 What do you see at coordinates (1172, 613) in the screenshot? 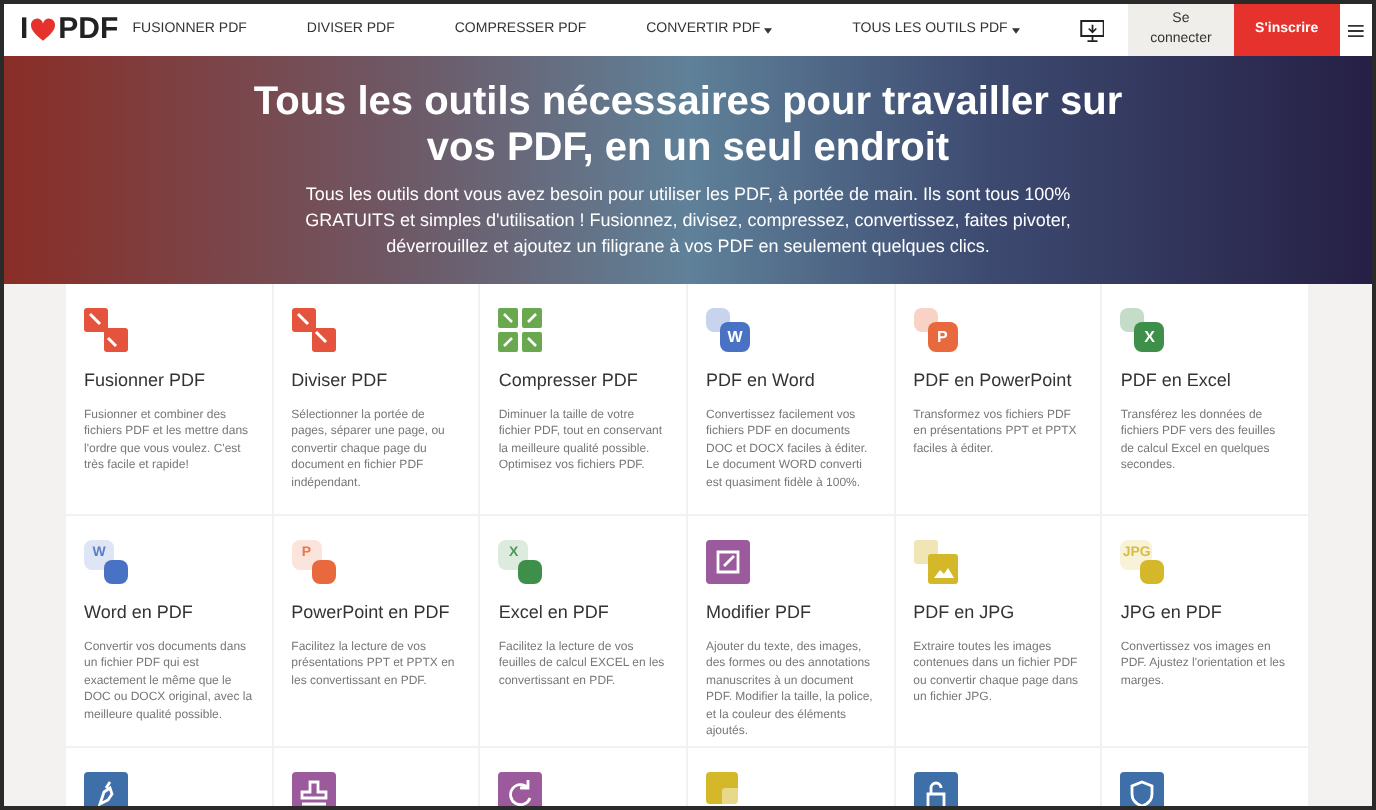
I see `tool-title: JPG en PDF` at bounding box center [1172, 613].